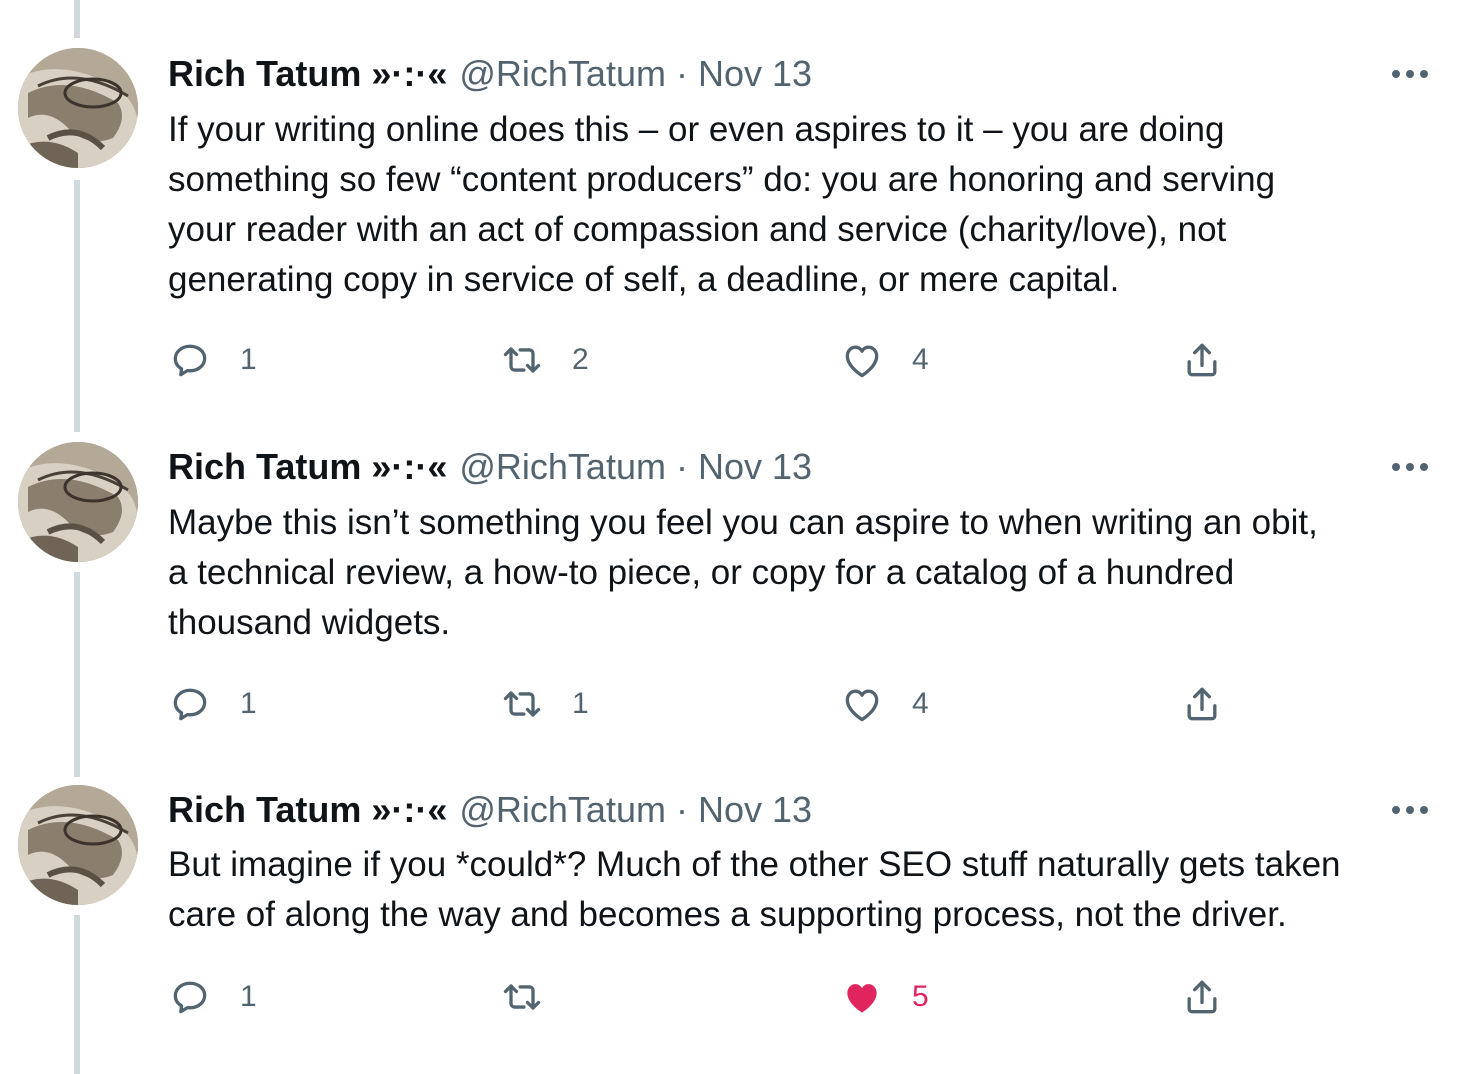 This screenshot has height=1074, width=1470. I want to click on avatar-image, so click(78, 845).